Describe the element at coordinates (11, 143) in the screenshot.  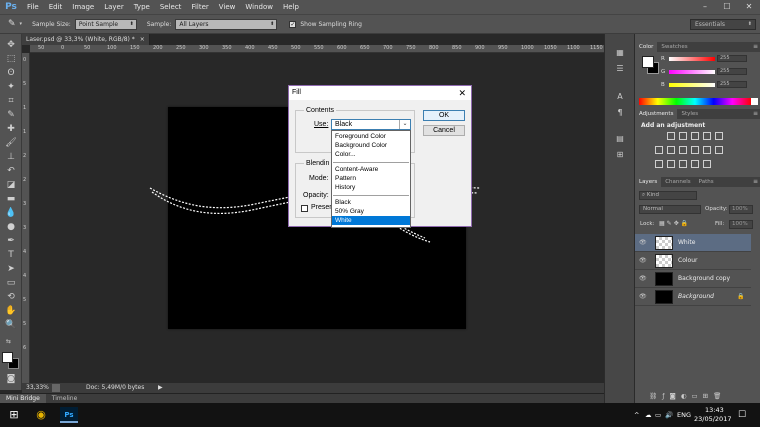
I see `brush-tool-icon: 🖌` at that location.